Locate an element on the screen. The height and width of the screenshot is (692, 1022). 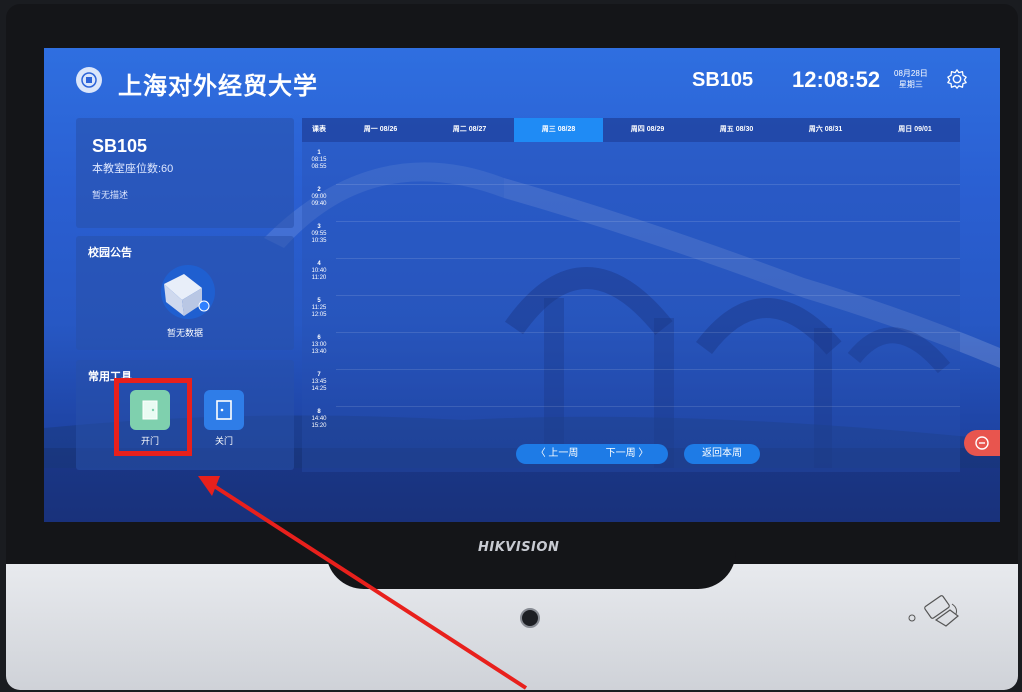
week-nav-group: 〈 上一周 下一周 〉 is located at coordinates (592, 454).